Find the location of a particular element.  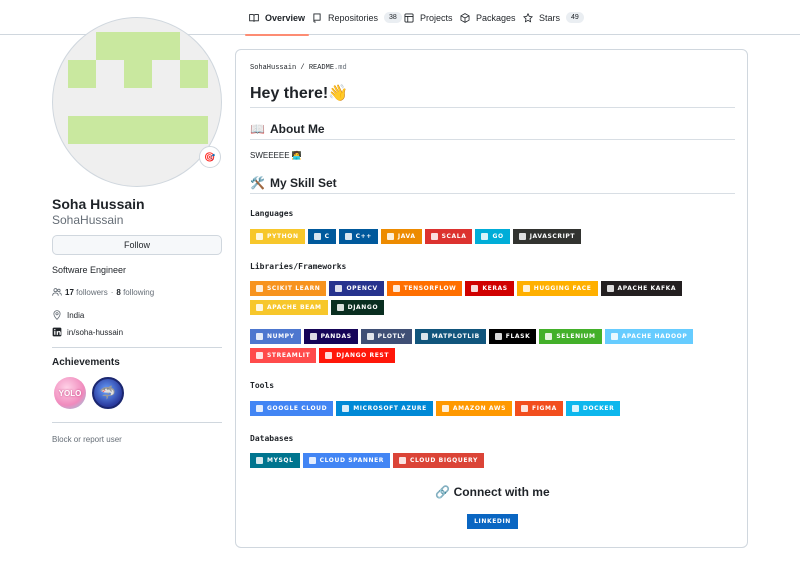

go-badge-label: Go is located at coordinates (498, 236).